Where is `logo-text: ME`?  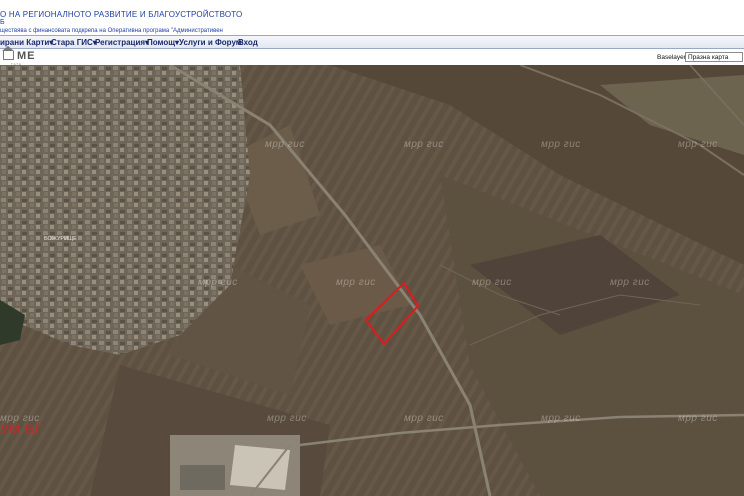
logo-text: ME is located at coordinates (26, 56).